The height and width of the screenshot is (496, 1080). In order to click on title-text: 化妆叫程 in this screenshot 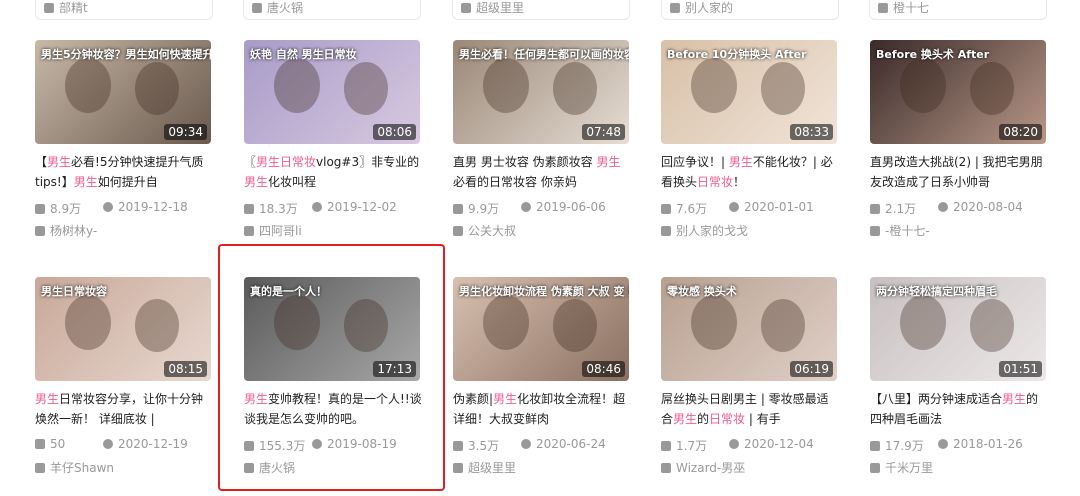, I will do `click(292, 182)`.